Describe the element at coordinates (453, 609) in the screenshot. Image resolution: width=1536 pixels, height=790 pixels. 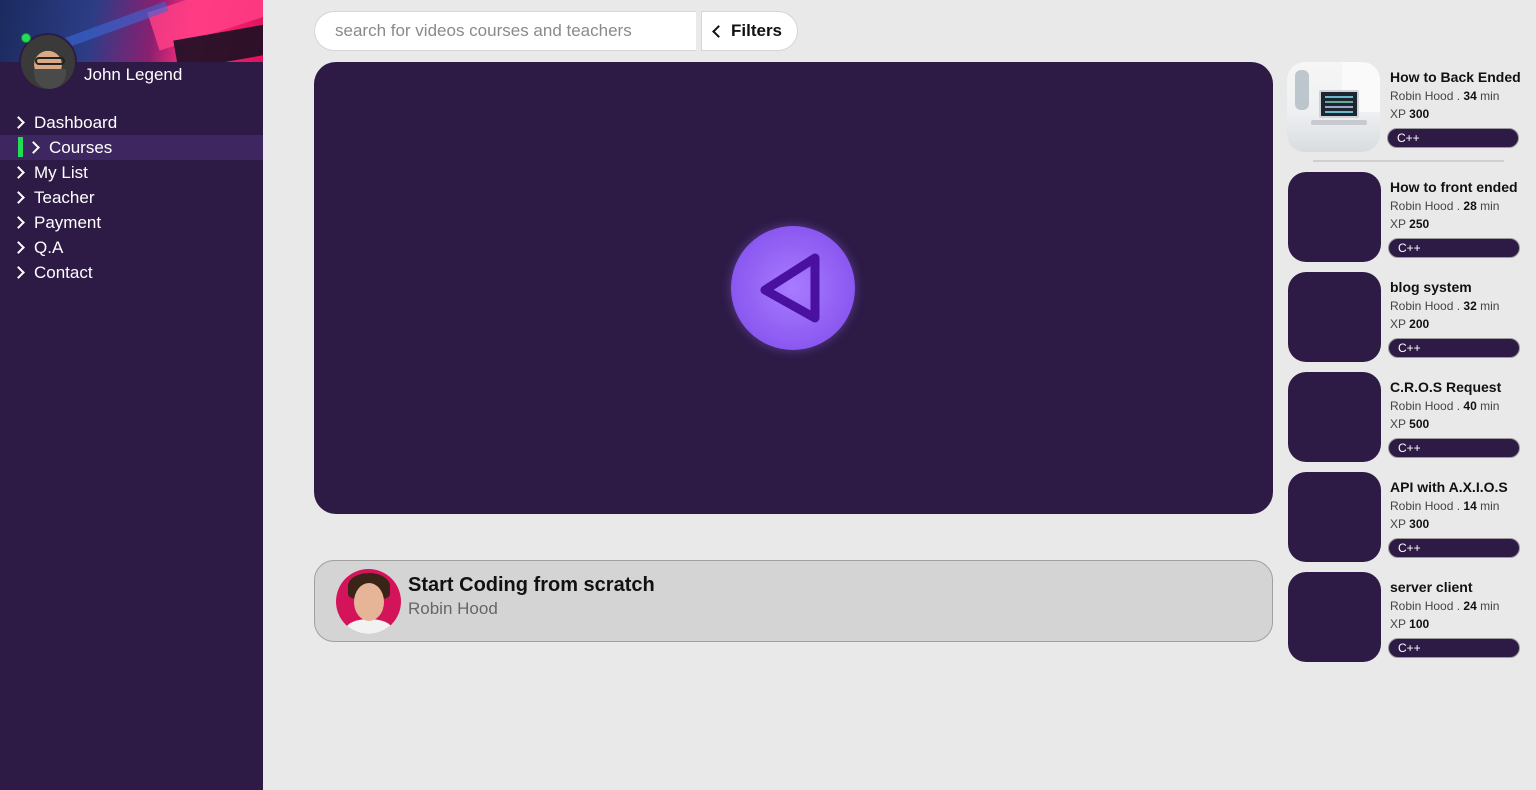
I see `course-teacher-name: Robin Hood` at that location.